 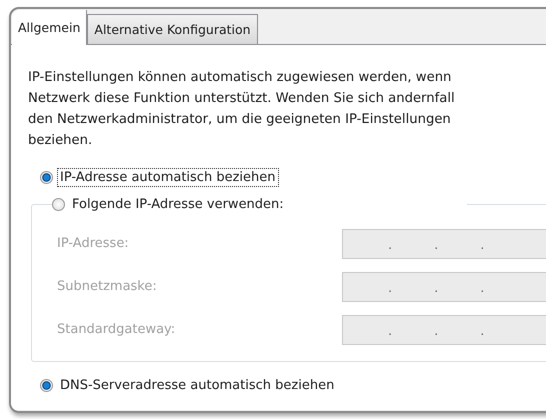 What do you see at coordinates (93, 243) in the screenshot?
I see `field-label: IP-Adresse:` at bounding box center [93, 243].